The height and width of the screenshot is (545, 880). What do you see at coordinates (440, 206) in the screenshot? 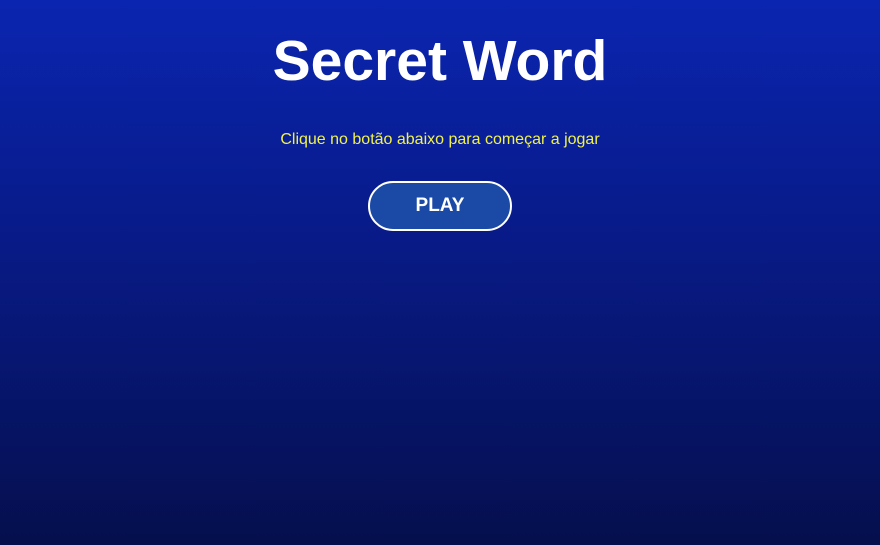
I see `play-button: PLAY` at bounding box center [440, 206].